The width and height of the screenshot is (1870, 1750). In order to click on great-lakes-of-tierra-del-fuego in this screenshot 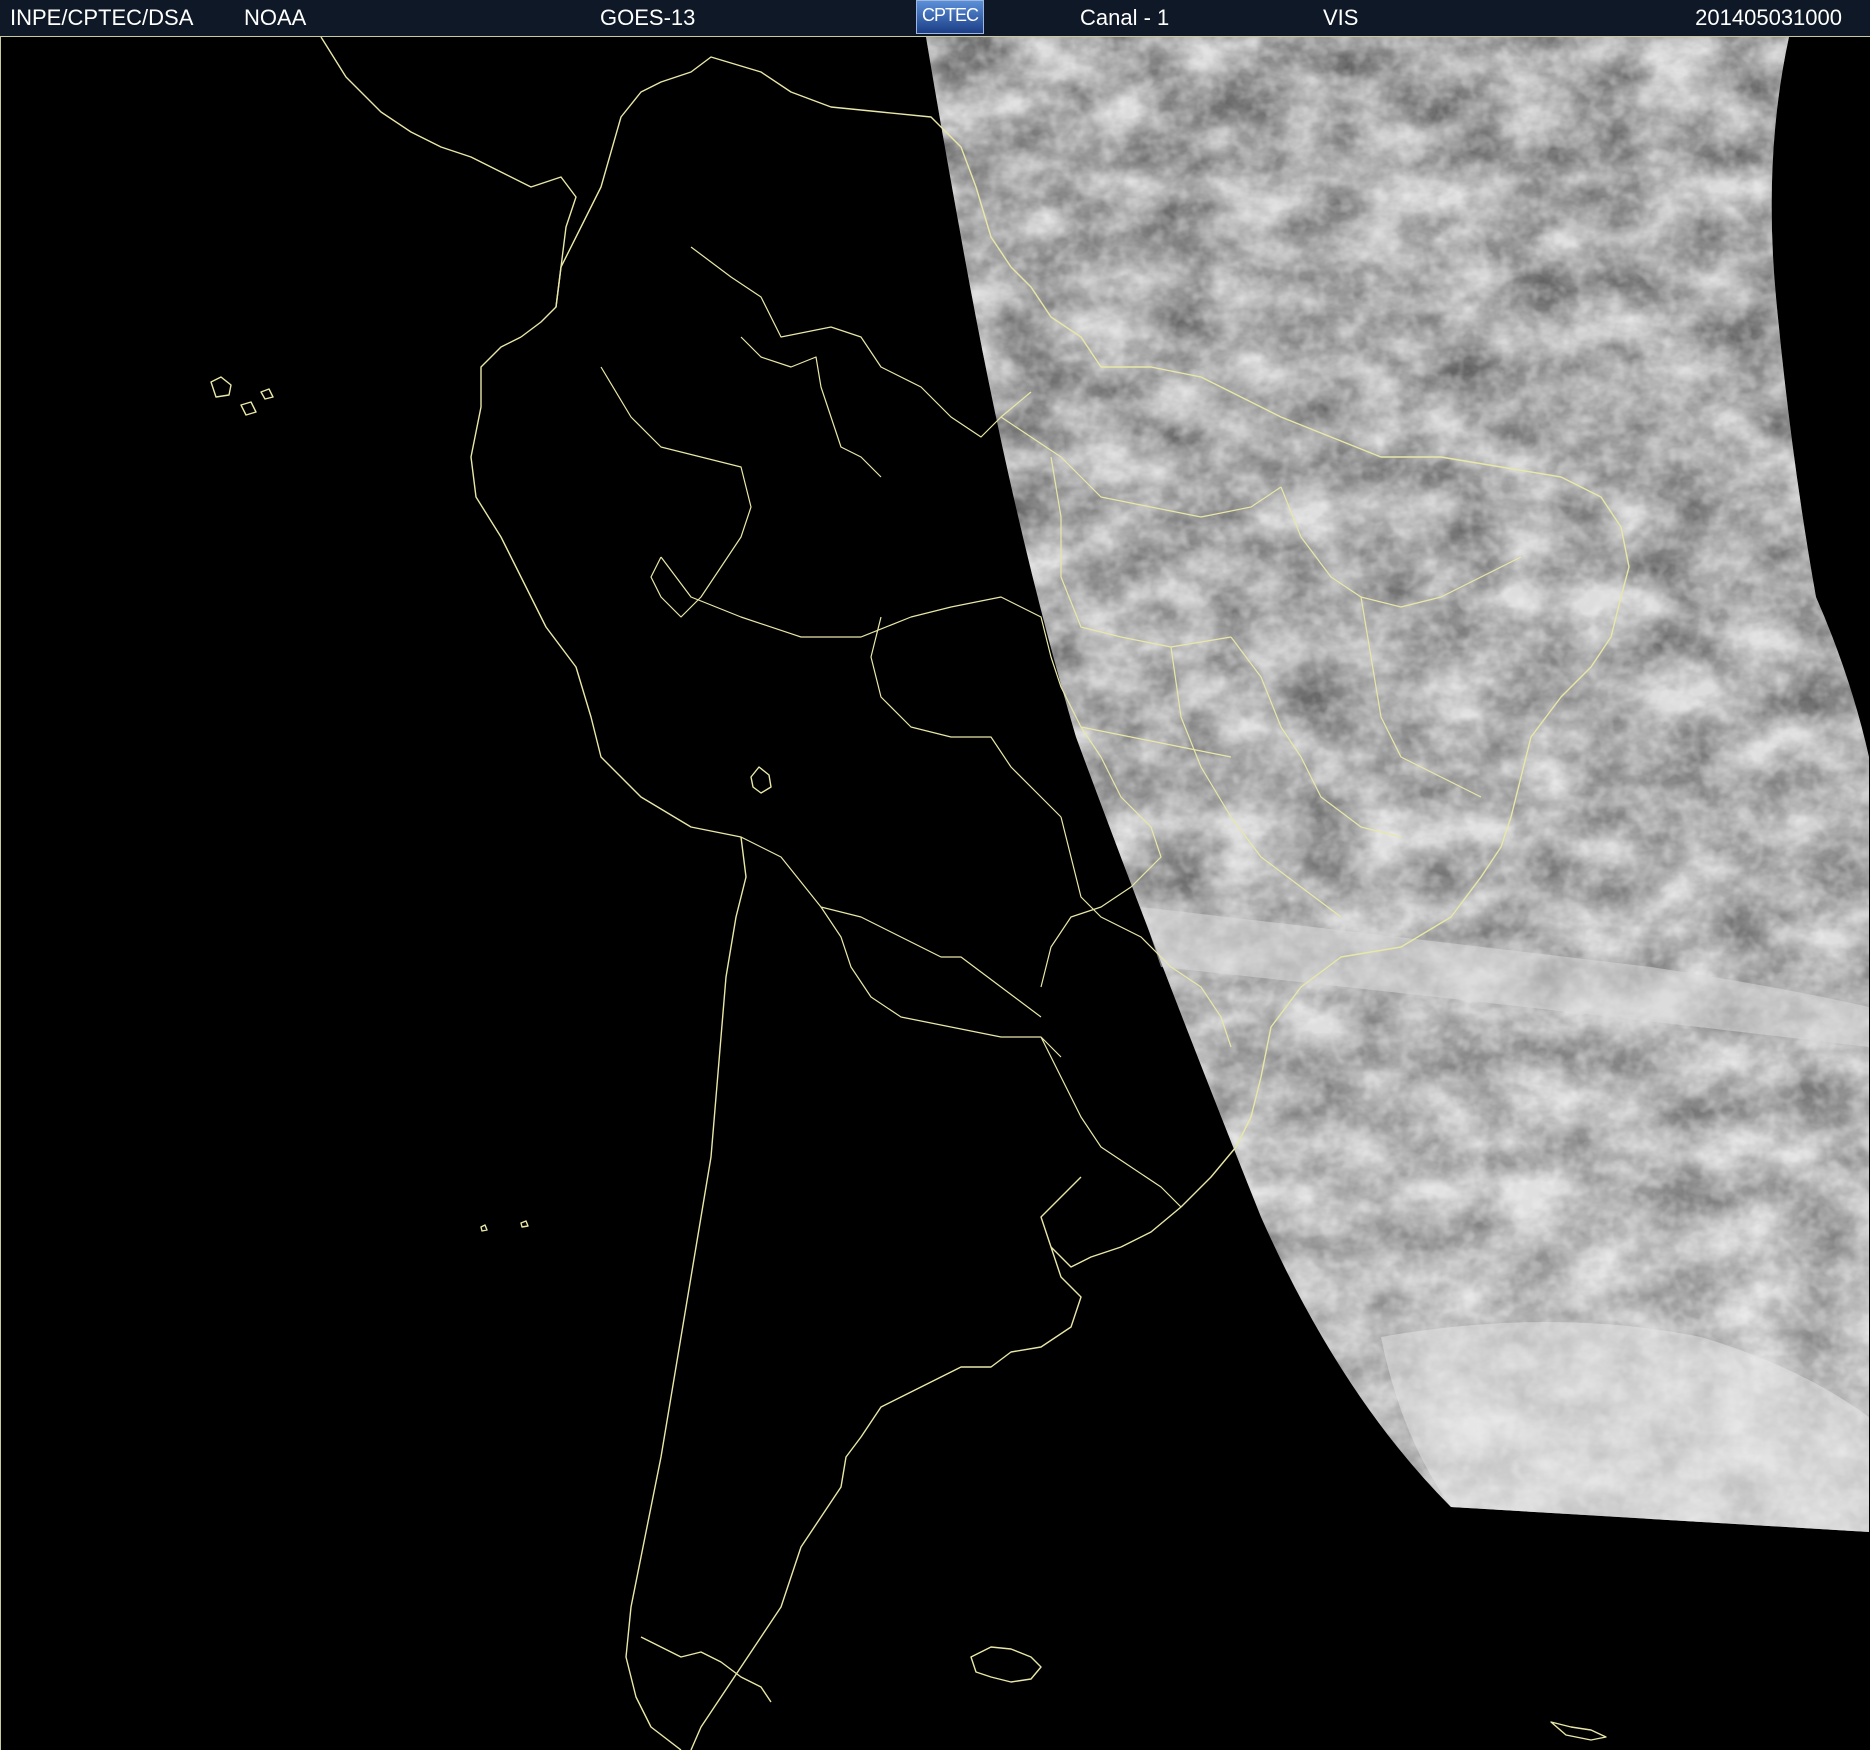, I will do `click(706, 1669)`.